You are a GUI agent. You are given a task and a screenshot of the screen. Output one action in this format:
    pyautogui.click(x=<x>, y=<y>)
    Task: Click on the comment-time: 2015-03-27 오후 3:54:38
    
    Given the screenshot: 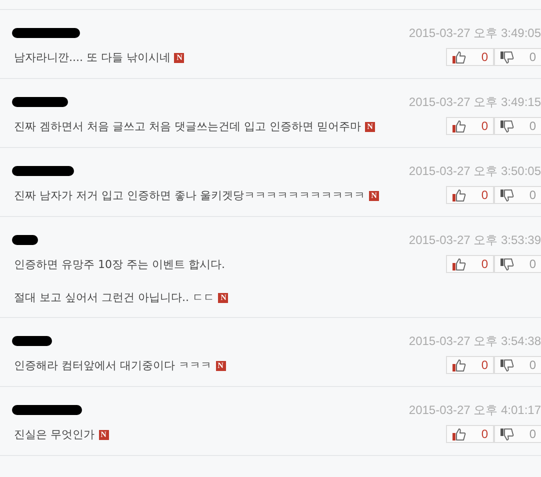 What is the action you would take?
    pyautogui.click(x=474, y=341)
    